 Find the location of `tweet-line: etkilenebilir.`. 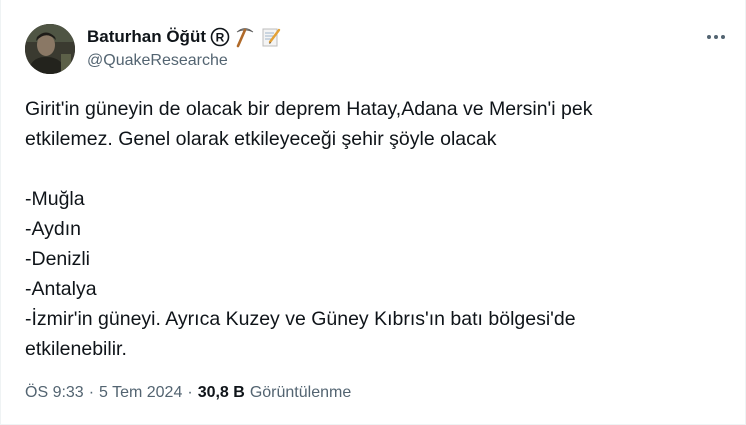

tweet-line: etkilenebilir. is located at coordinates (76, 349).